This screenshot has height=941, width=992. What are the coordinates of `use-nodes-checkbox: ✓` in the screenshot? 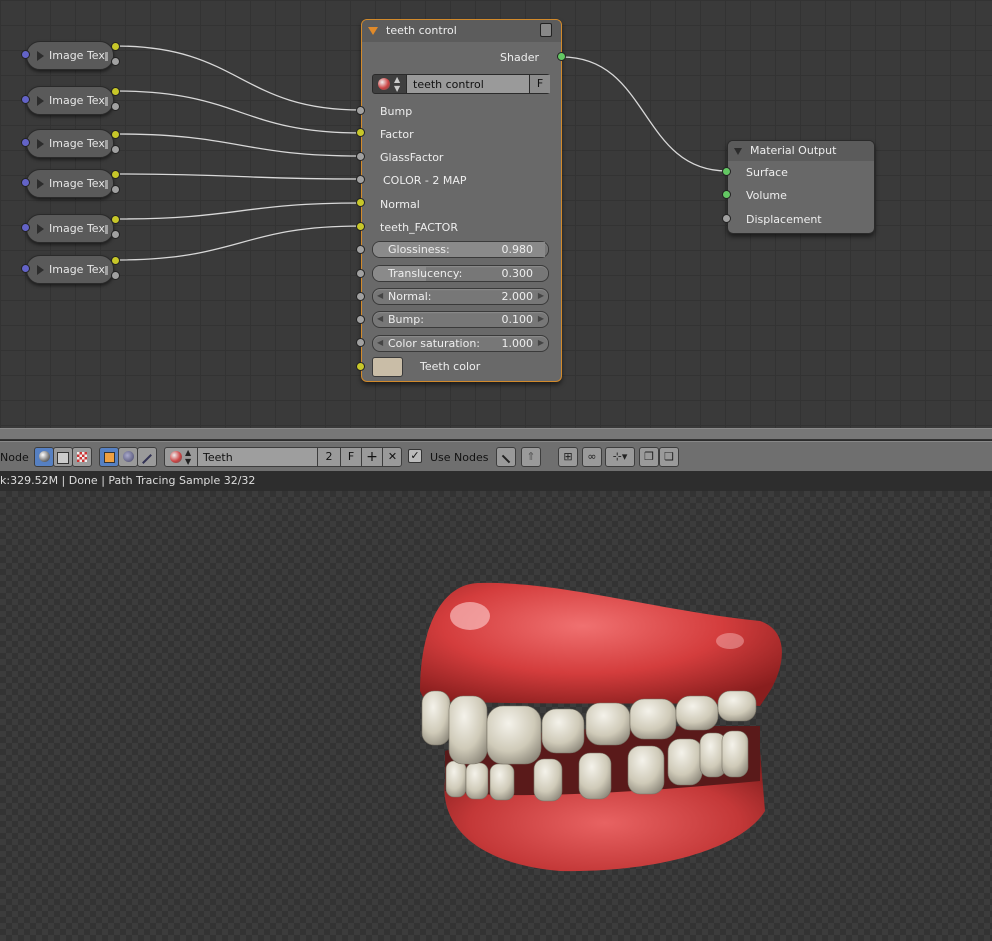 It's located at (415, 456).